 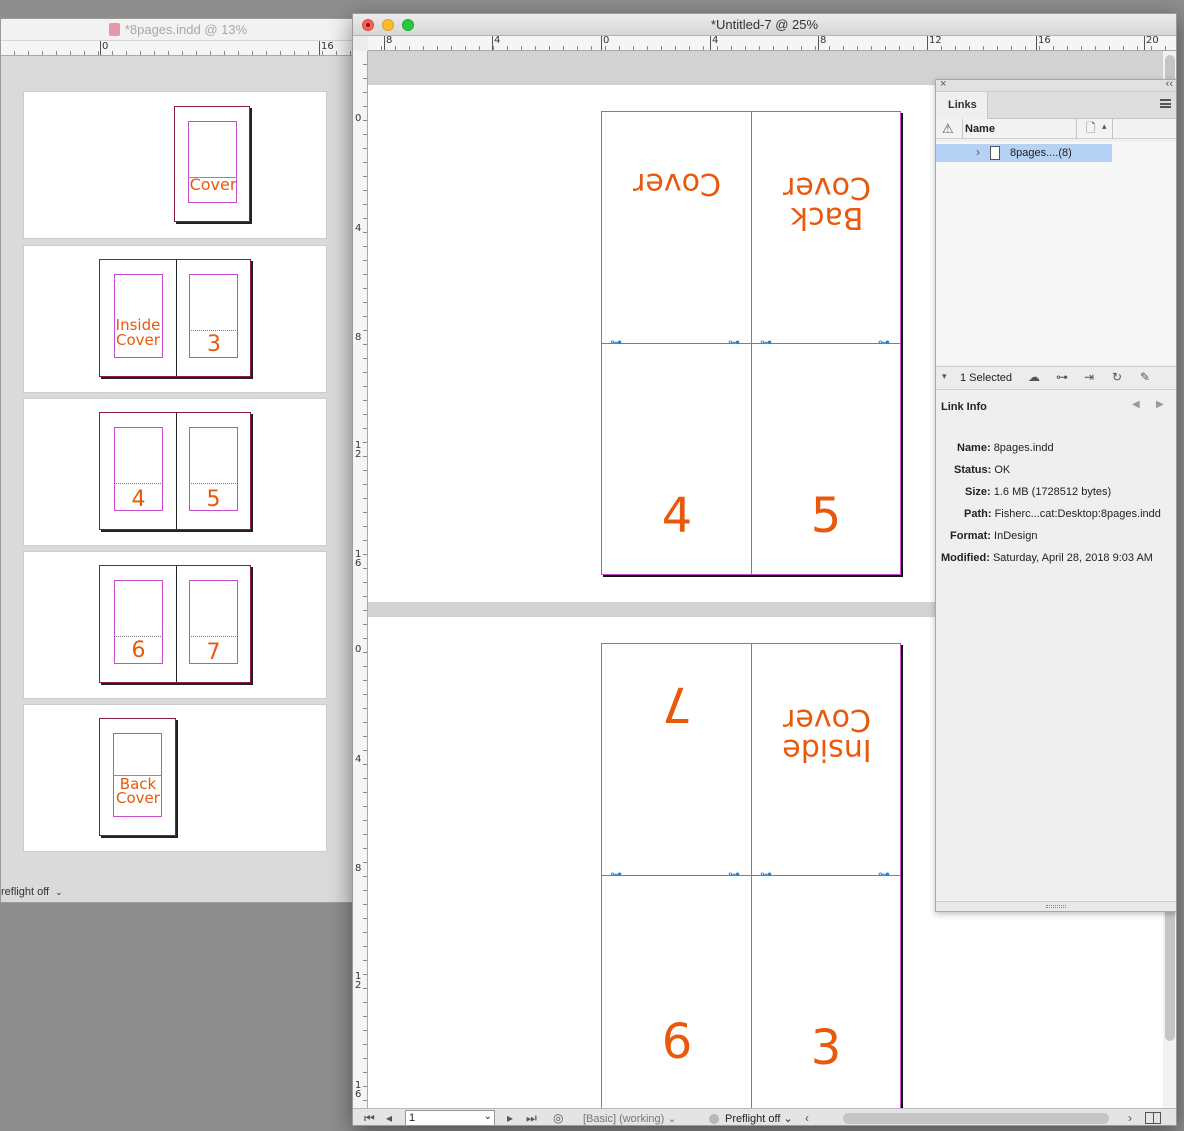 I want to click on first-page-icon: ⏮, so click(x=369, y=1118).